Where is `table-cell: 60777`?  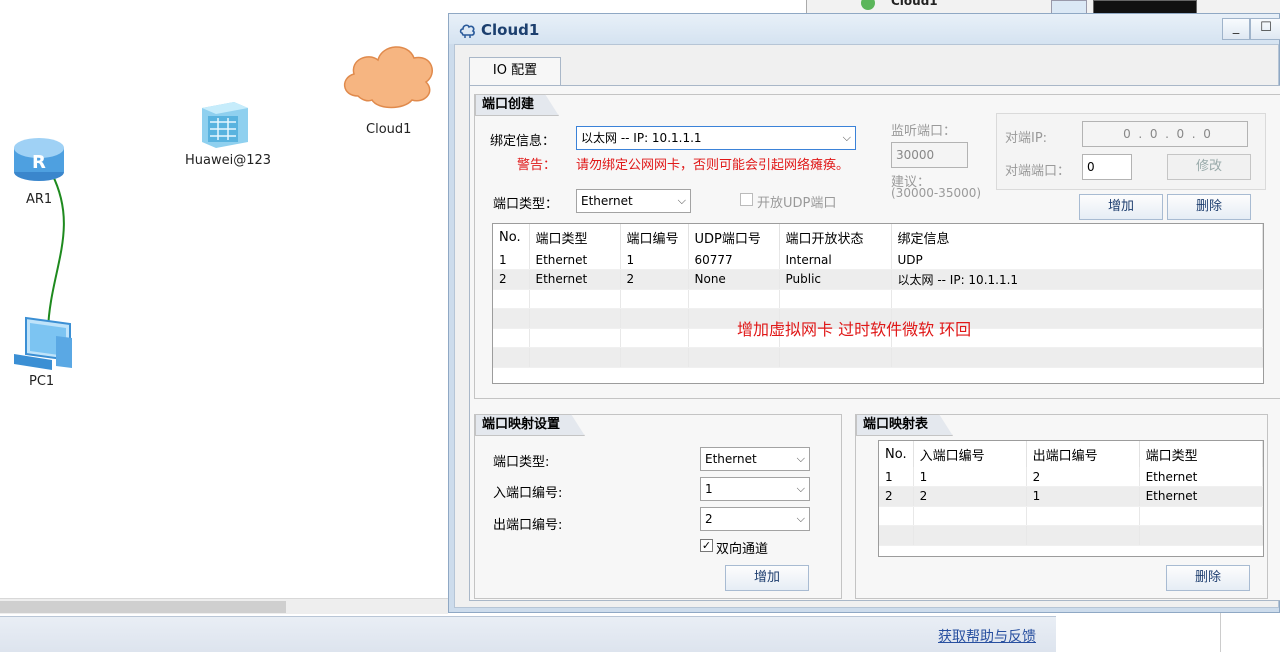 table-cell: 60777 is located at coordinates (734, 260).